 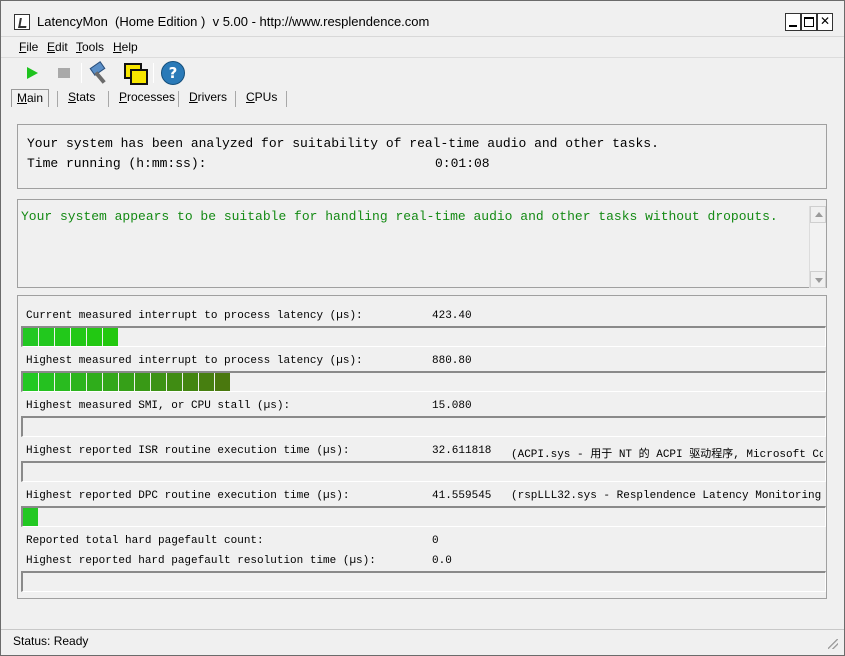 What do you see at coordinates (22, 98) in the screenshot?
I see `tab-main-accel: M` at bounding box center [22, 98].